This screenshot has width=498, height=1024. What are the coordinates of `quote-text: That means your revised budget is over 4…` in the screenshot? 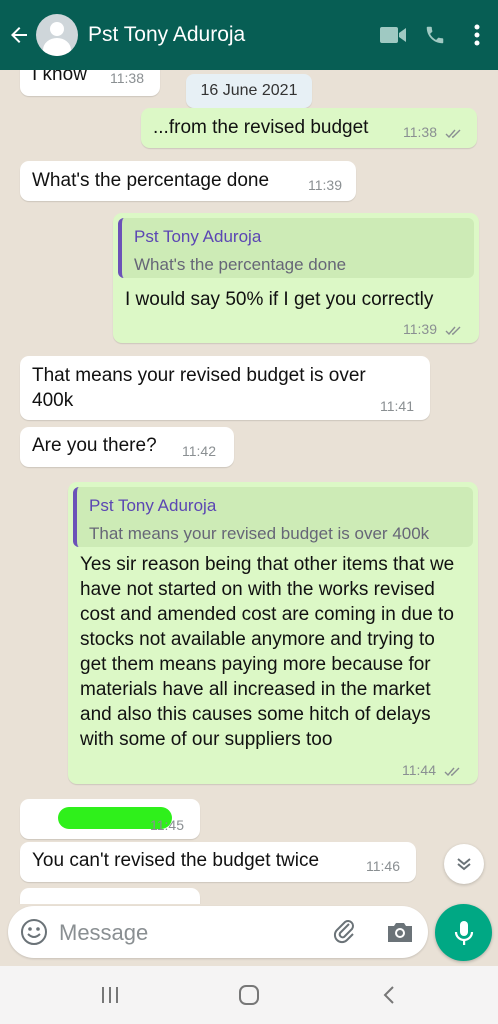 It's located at (259, 533).